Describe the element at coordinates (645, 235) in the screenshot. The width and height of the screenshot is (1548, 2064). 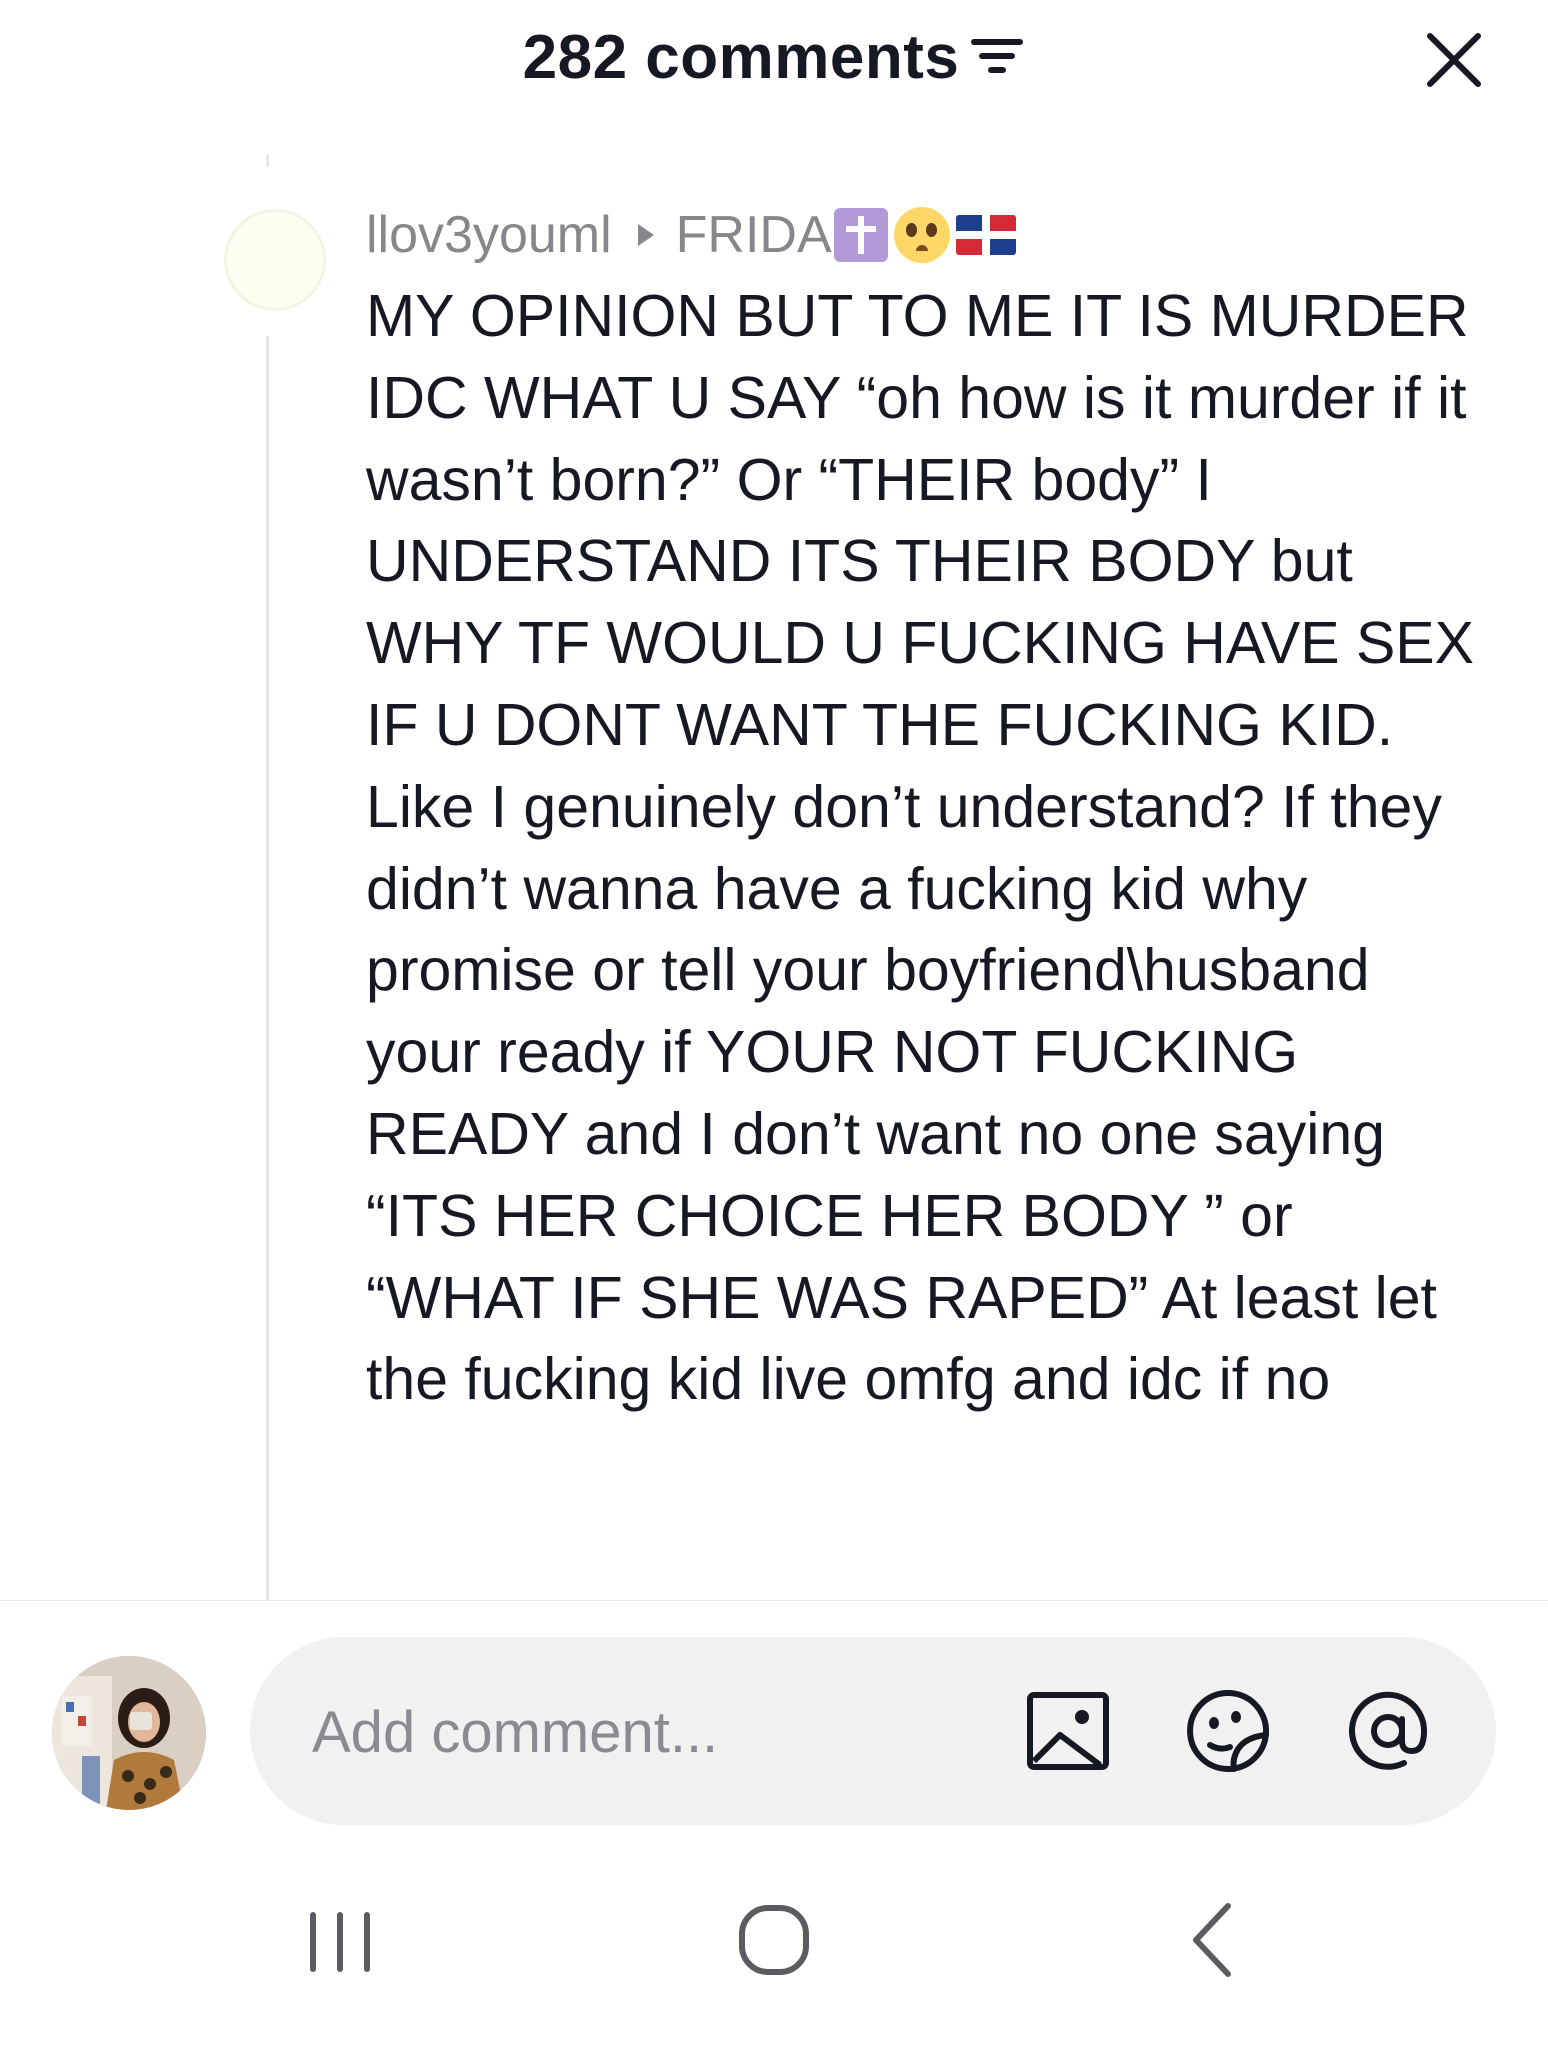
I see `reply-arrow-icon` at that location.